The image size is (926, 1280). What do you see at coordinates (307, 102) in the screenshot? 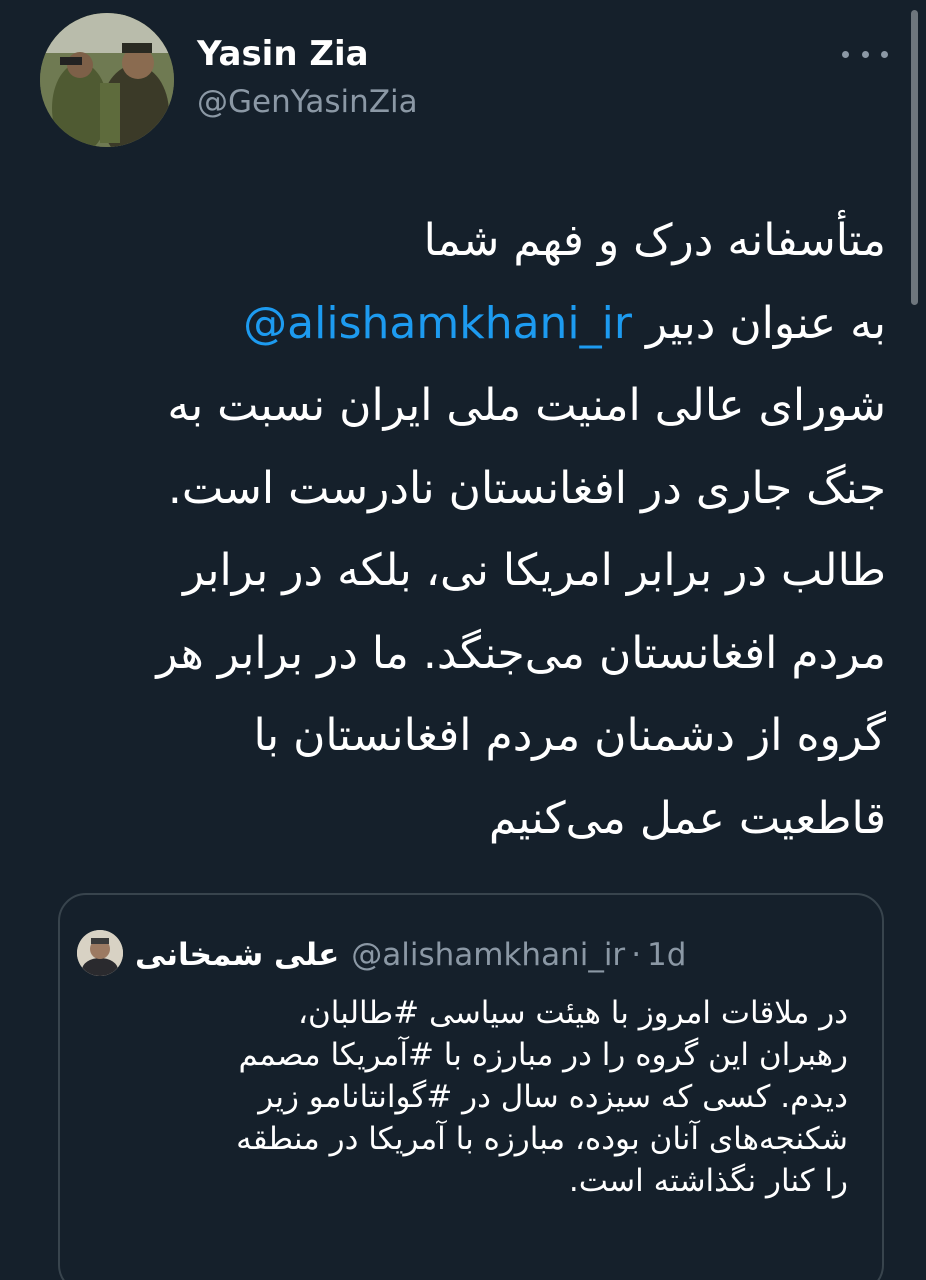
I see `author-handle: @GenYasinZia` at bounding box center [307, 102].